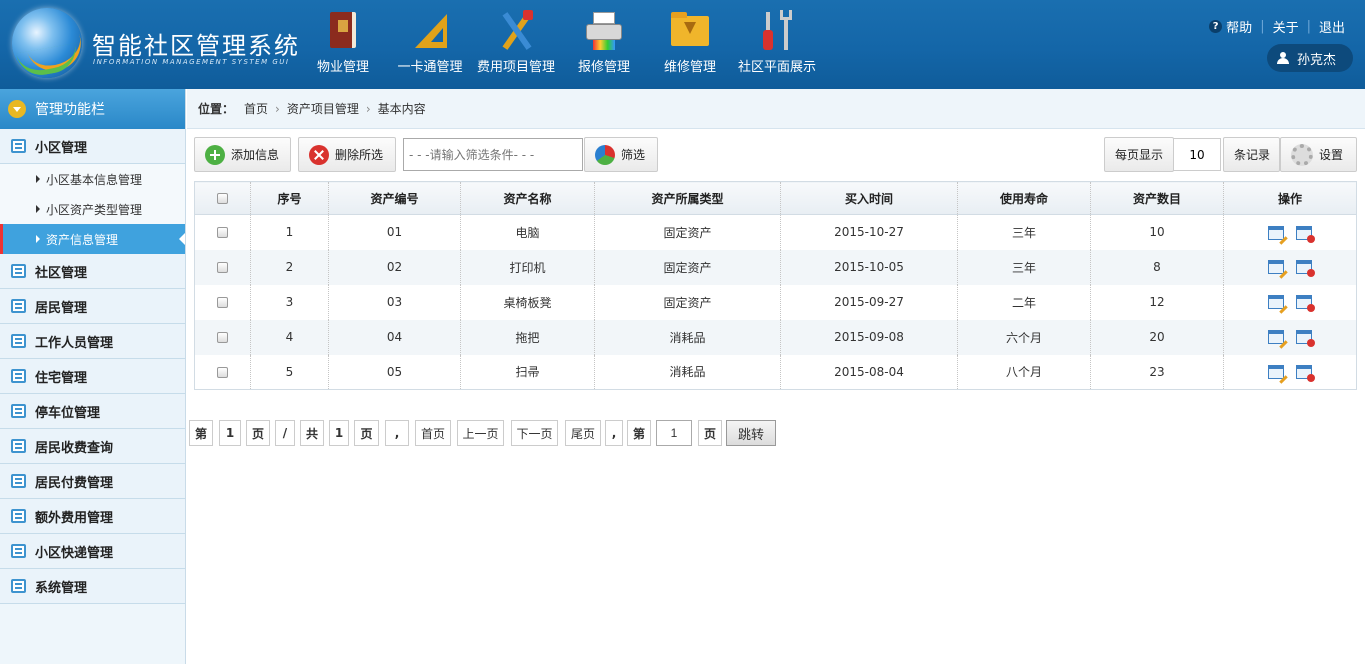 This screenshot has height=664, width=1365. Describe the element at coordinates (61, 378) in the screenshot. I see `sidebar-item-label: 住宅管理` at that location.